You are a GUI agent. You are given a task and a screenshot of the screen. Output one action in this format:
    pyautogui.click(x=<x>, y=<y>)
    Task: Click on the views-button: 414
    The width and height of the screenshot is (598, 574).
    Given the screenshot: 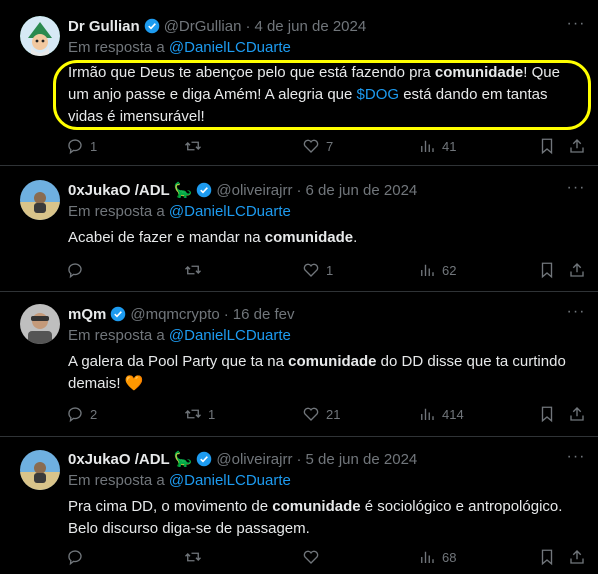 What is the action you would take?
    pyautogui.click(x=441, y=414)
    